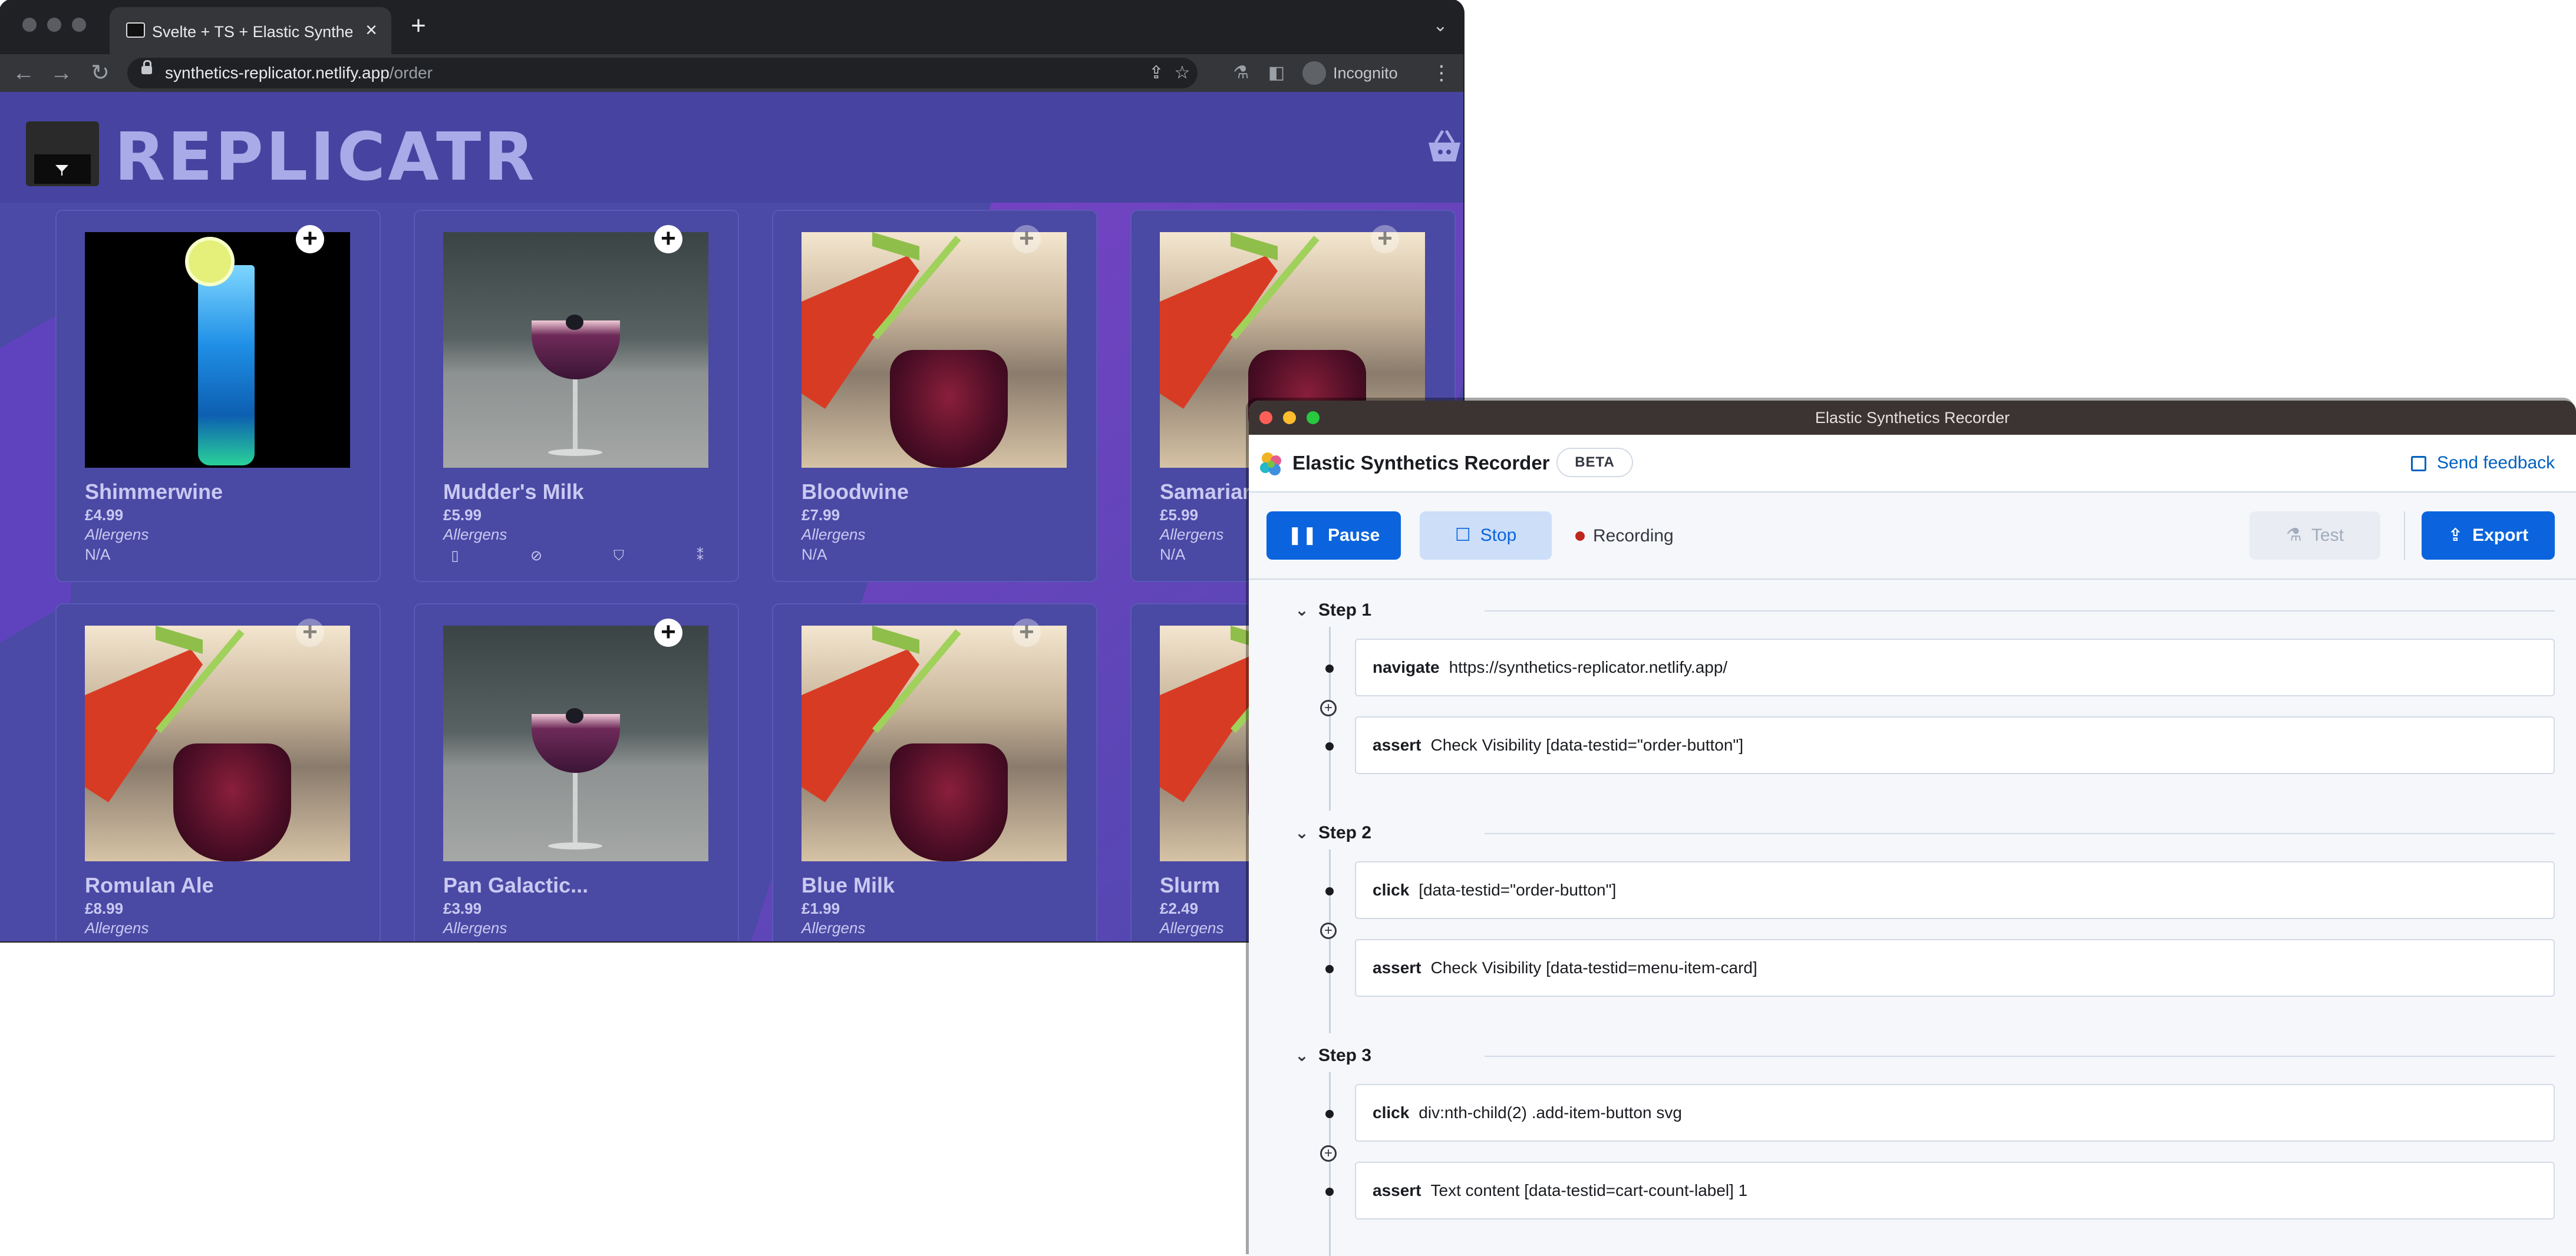 The height and width of the screenshot is (1256, 2576). What do you see at coordinates (299, 73) in the screenshot?
I see `url-text: synthetics-replicator.netlify.app/order` at bounding box center [299, 73].